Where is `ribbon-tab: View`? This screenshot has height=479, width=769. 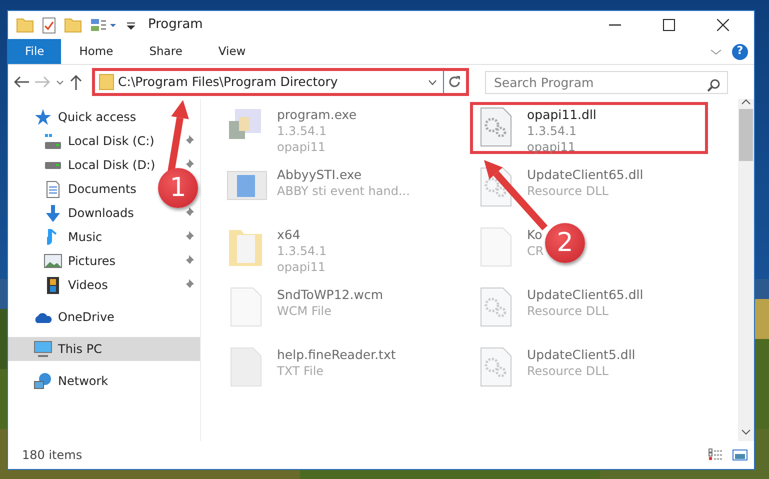
ribbon-tab: View is located at coordinates (232, 51).